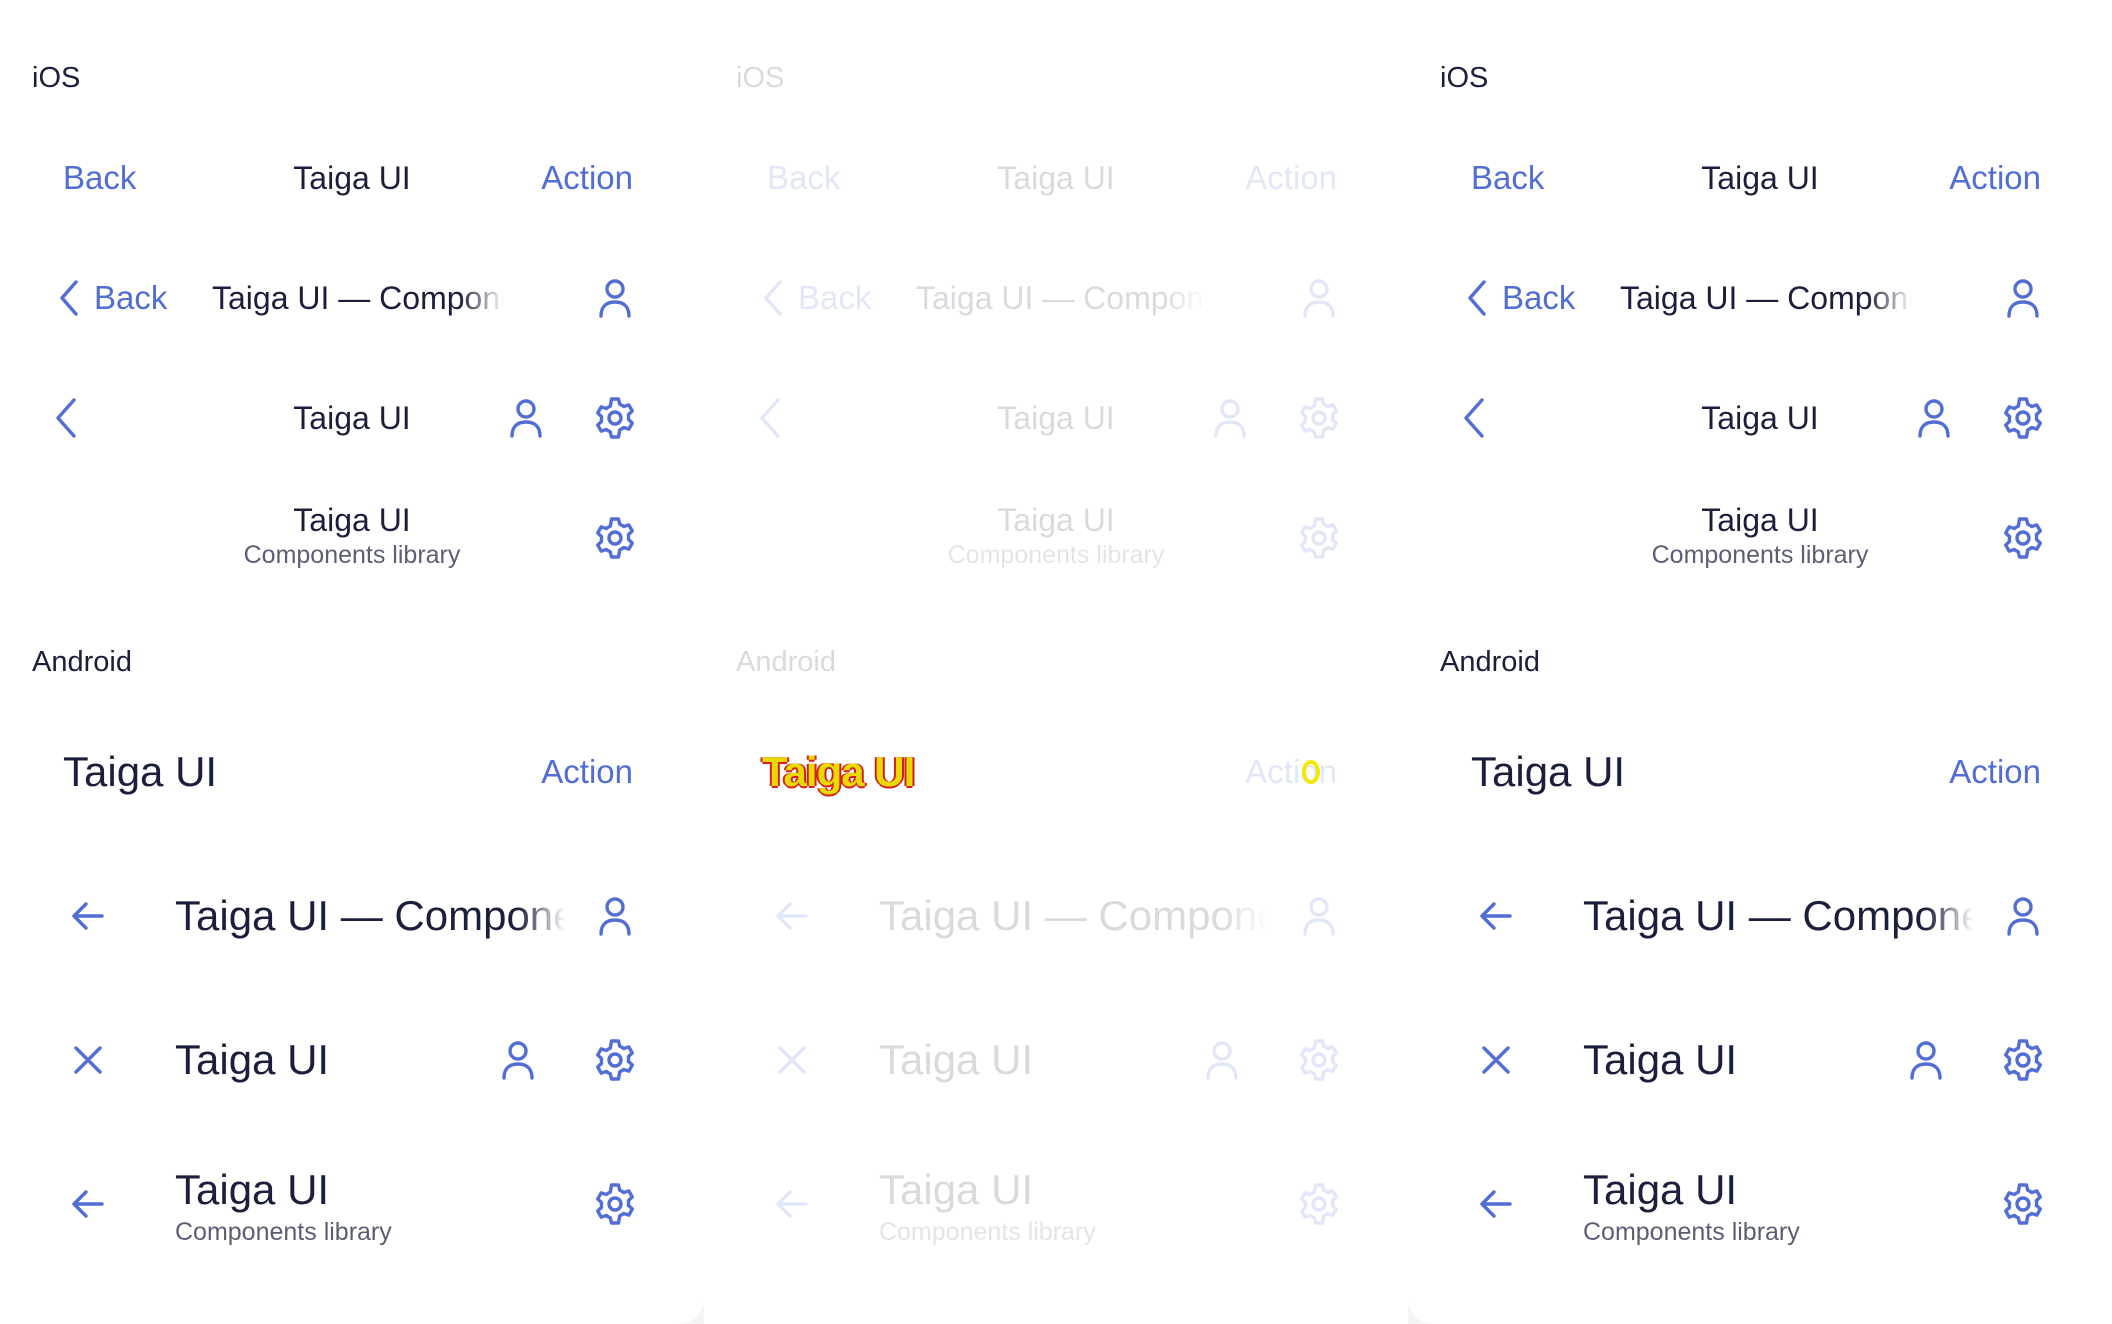  Describe the element at coordinates (1311, 772) in the screenshot. I see `highlight-marker` at that location.